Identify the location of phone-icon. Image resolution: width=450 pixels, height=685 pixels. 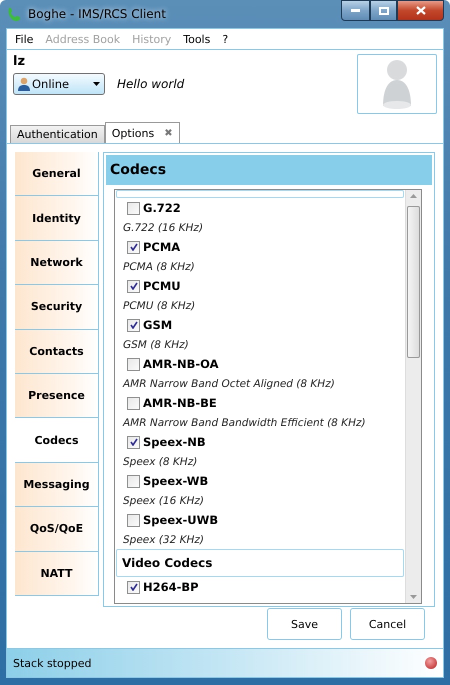
(14, 14).